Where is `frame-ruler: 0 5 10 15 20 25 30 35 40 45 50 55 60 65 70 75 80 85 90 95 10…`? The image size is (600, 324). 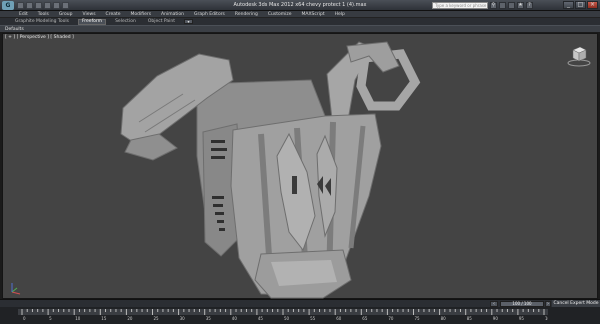 frame-ruler: 0 5 10 15 20 25 30 35 40 45 50 55 60 65 70 75 80 85 90 95 10… is located at coordinates (283, 315).